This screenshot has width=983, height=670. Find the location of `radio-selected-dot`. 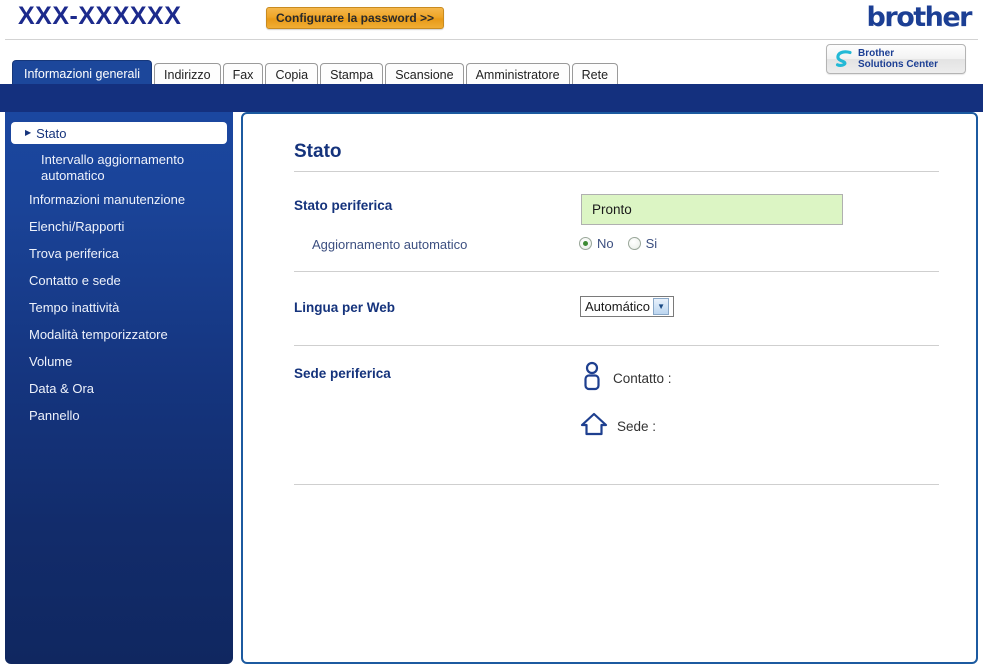

radio-selected-dot is located at coordinates (585, 243).